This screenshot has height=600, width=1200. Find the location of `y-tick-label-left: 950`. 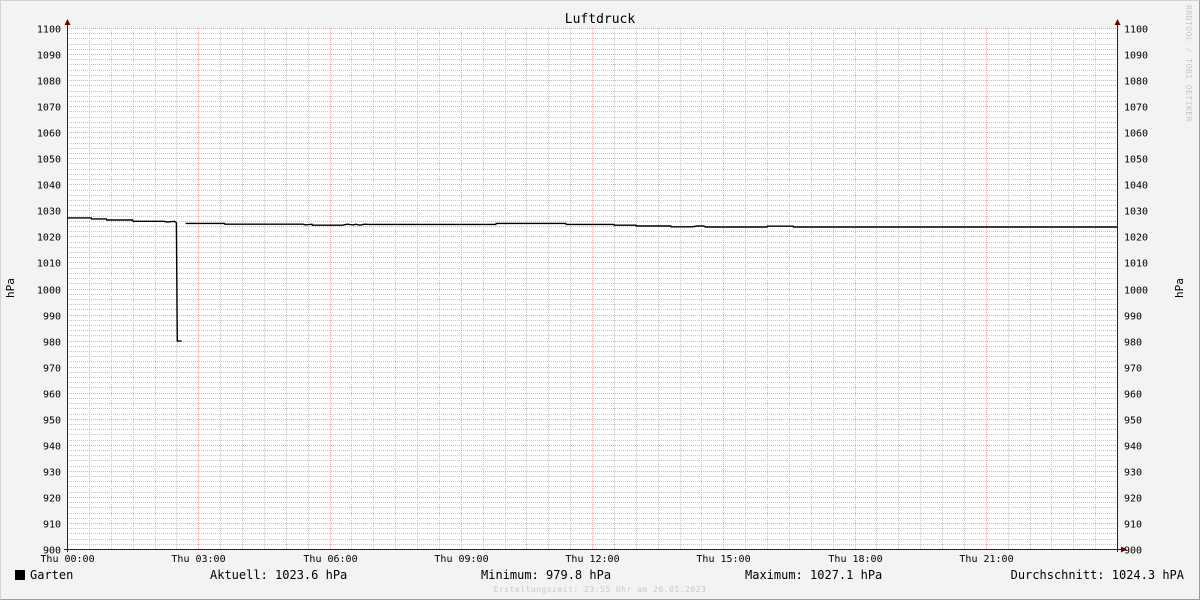

y-tick-label-left: 950 is located at coordinates (52, 421).